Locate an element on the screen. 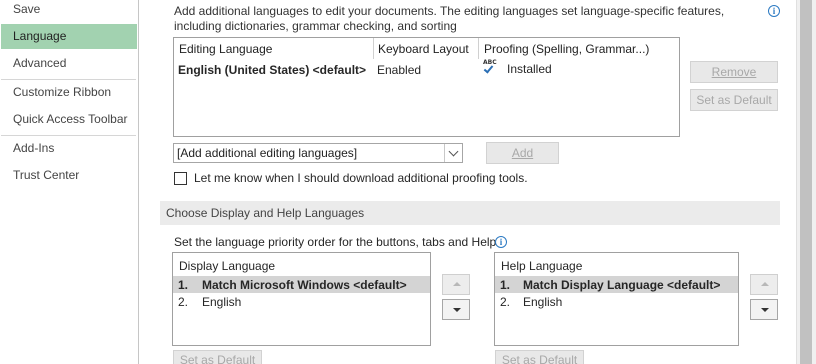 This screenshot has width=816, height=364. abc-check-icon: ABC is located at coordinates (491, 68).